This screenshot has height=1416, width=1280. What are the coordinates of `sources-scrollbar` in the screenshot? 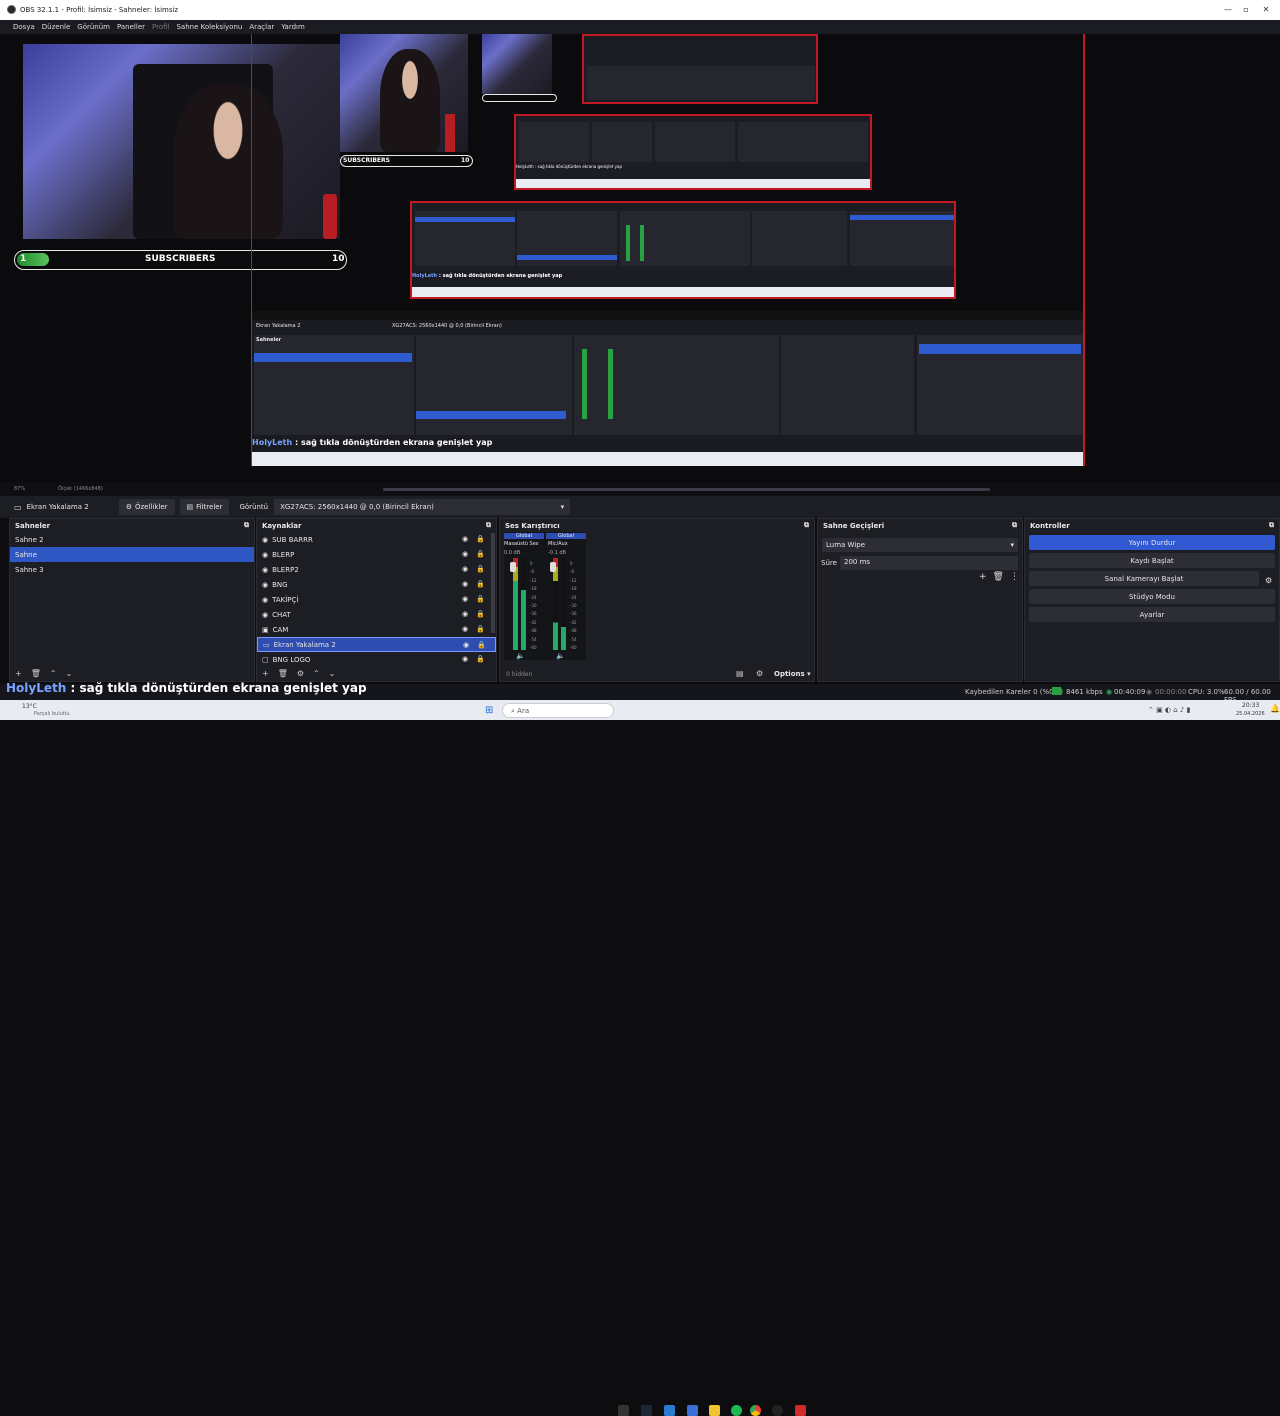 It's located at (493, 583).